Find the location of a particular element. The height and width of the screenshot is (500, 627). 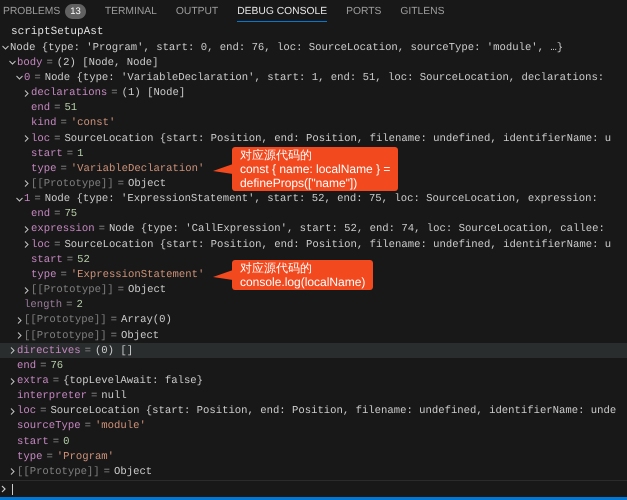

tree-row: kind = 'const' is located at coordinates (58, 123).